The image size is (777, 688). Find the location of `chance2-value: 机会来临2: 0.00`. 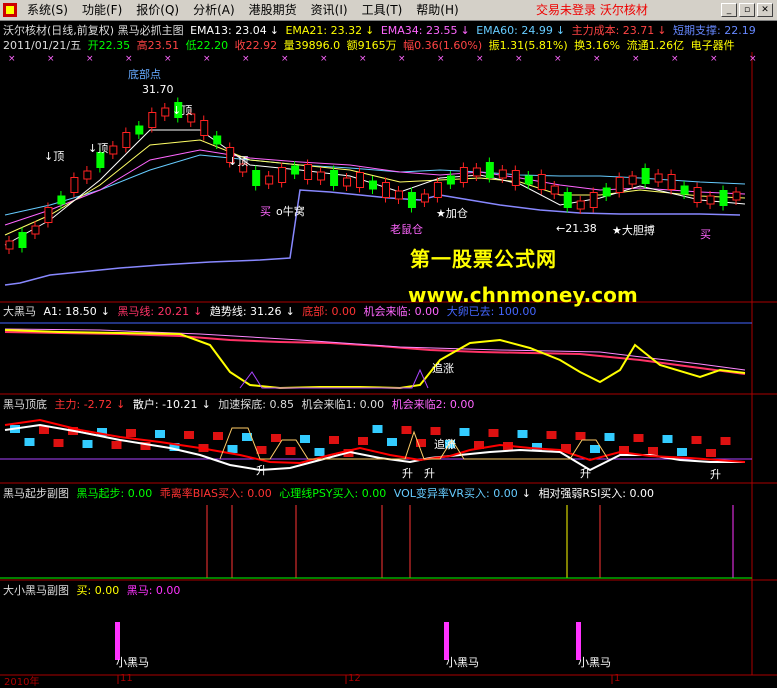

chance2-value: 机会来临2: 0.00 is located at coordinates (433, 404).